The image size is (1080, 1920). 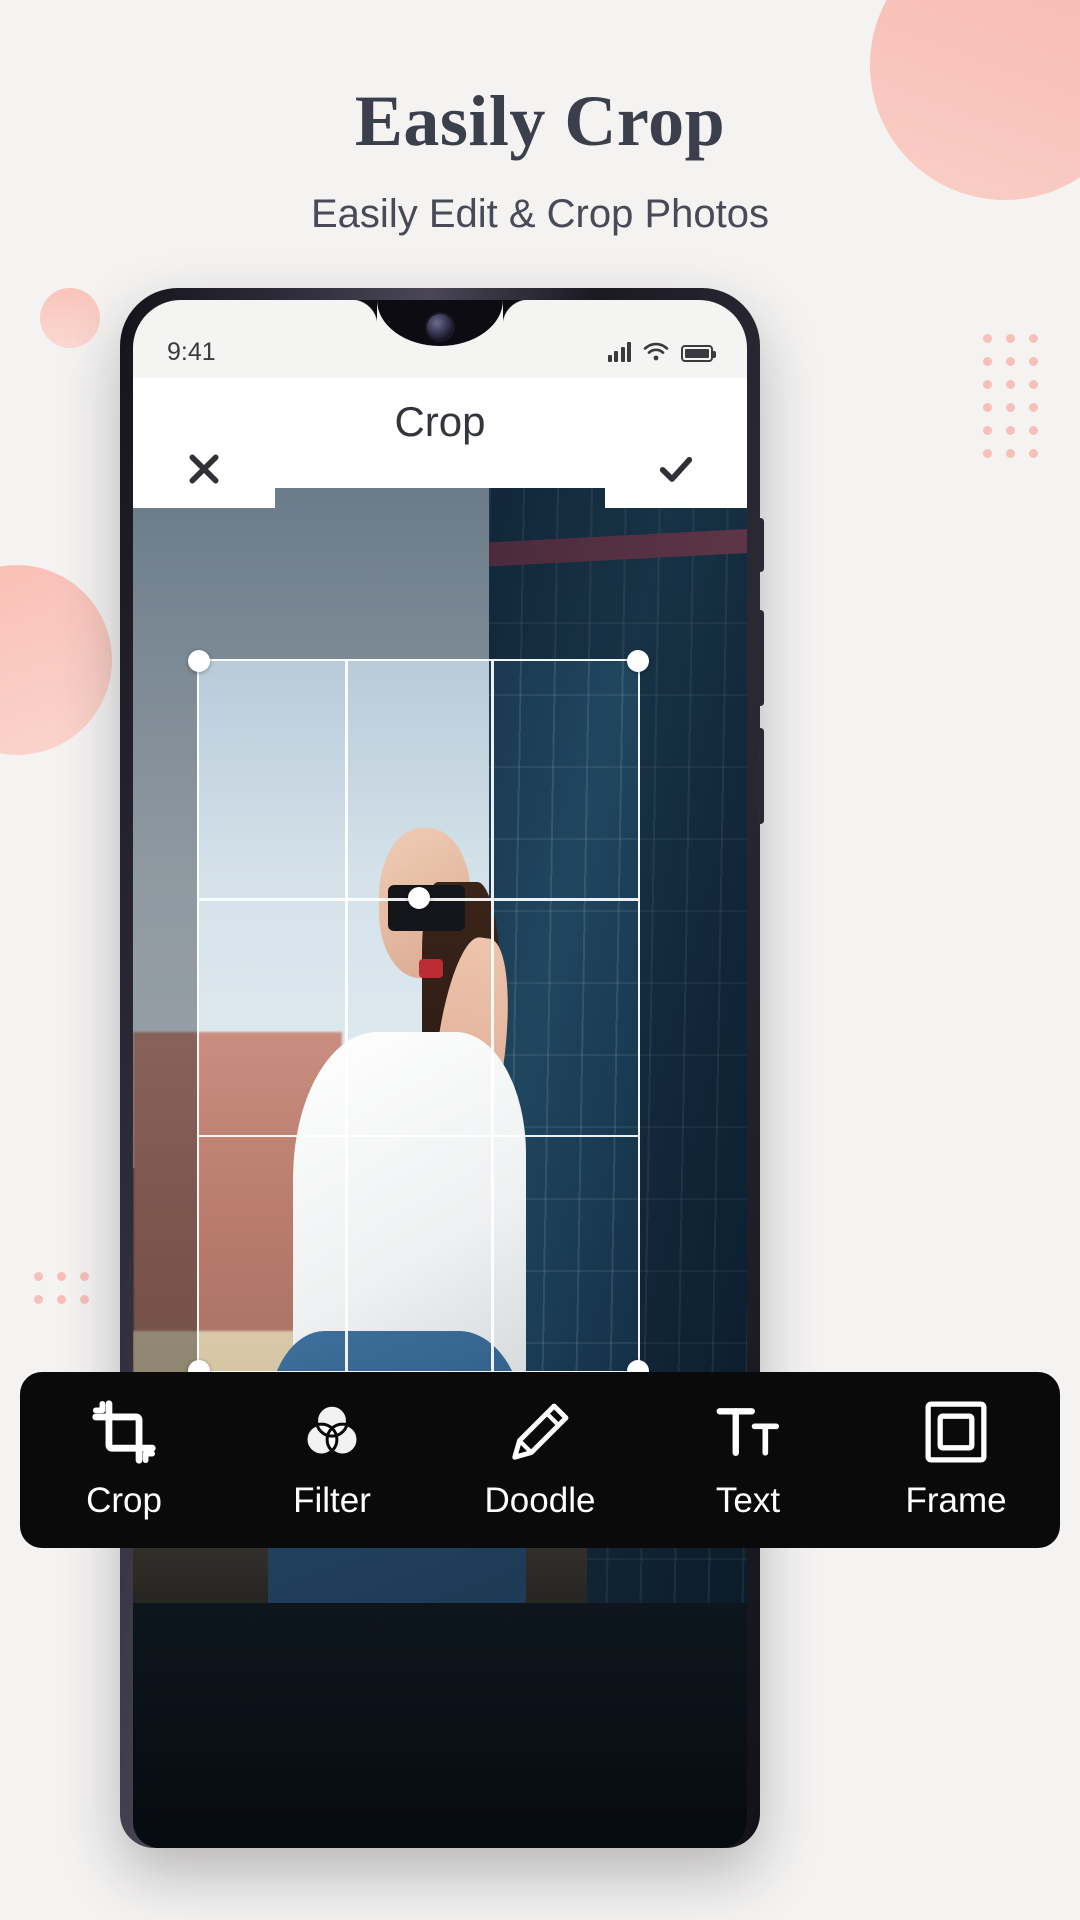 I want to click on toolbar-item-filter: Filter, so click(x=332, y=1460).